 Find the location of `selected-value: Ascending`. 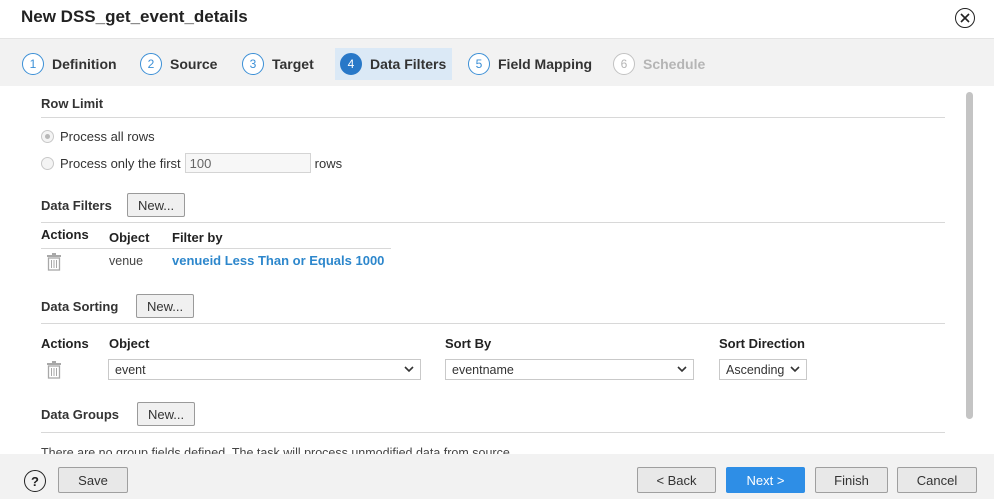

selected-value: Ascending is located at coordinates (755, 369).